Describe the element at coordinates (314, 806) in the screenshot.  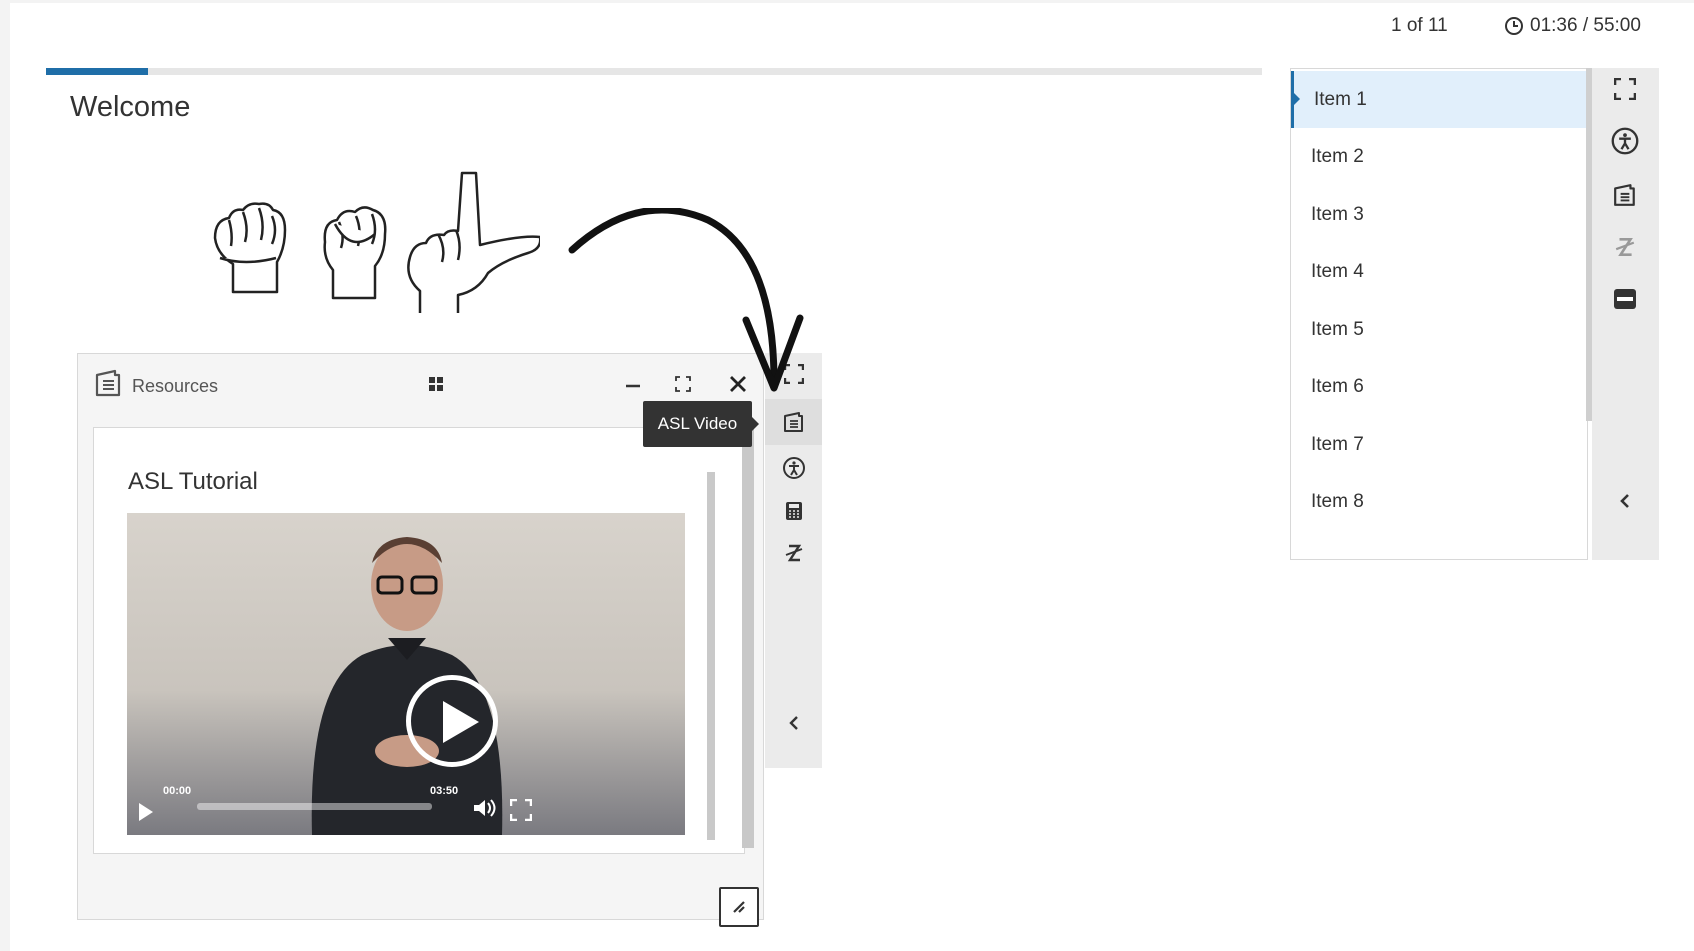
I see `video-seek-bar` at that location.